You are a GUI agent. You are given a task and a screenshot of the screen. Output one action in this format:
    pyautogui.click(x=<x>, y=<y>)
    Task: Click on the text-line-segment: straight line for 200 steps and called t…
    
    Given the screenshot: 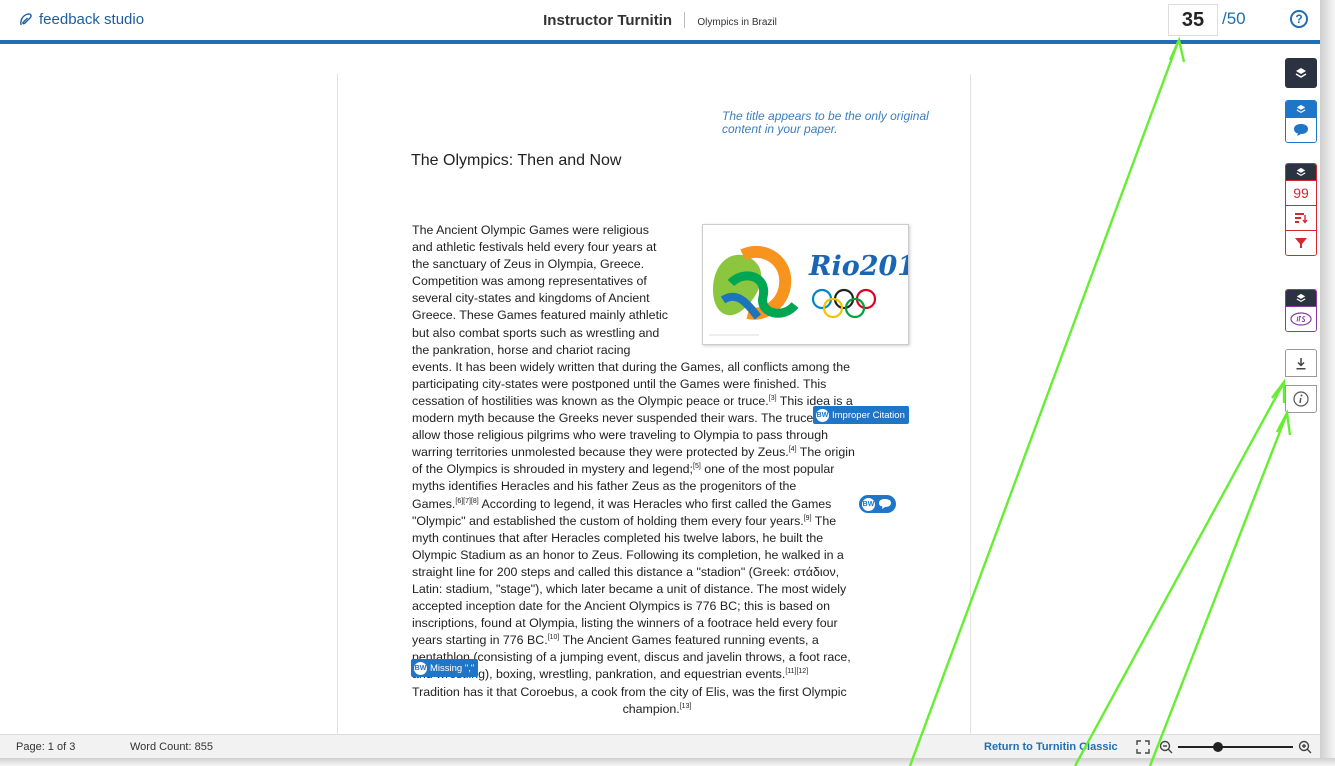 What is the action you would take?
    pyautogui.click(x=626, y=571)
    